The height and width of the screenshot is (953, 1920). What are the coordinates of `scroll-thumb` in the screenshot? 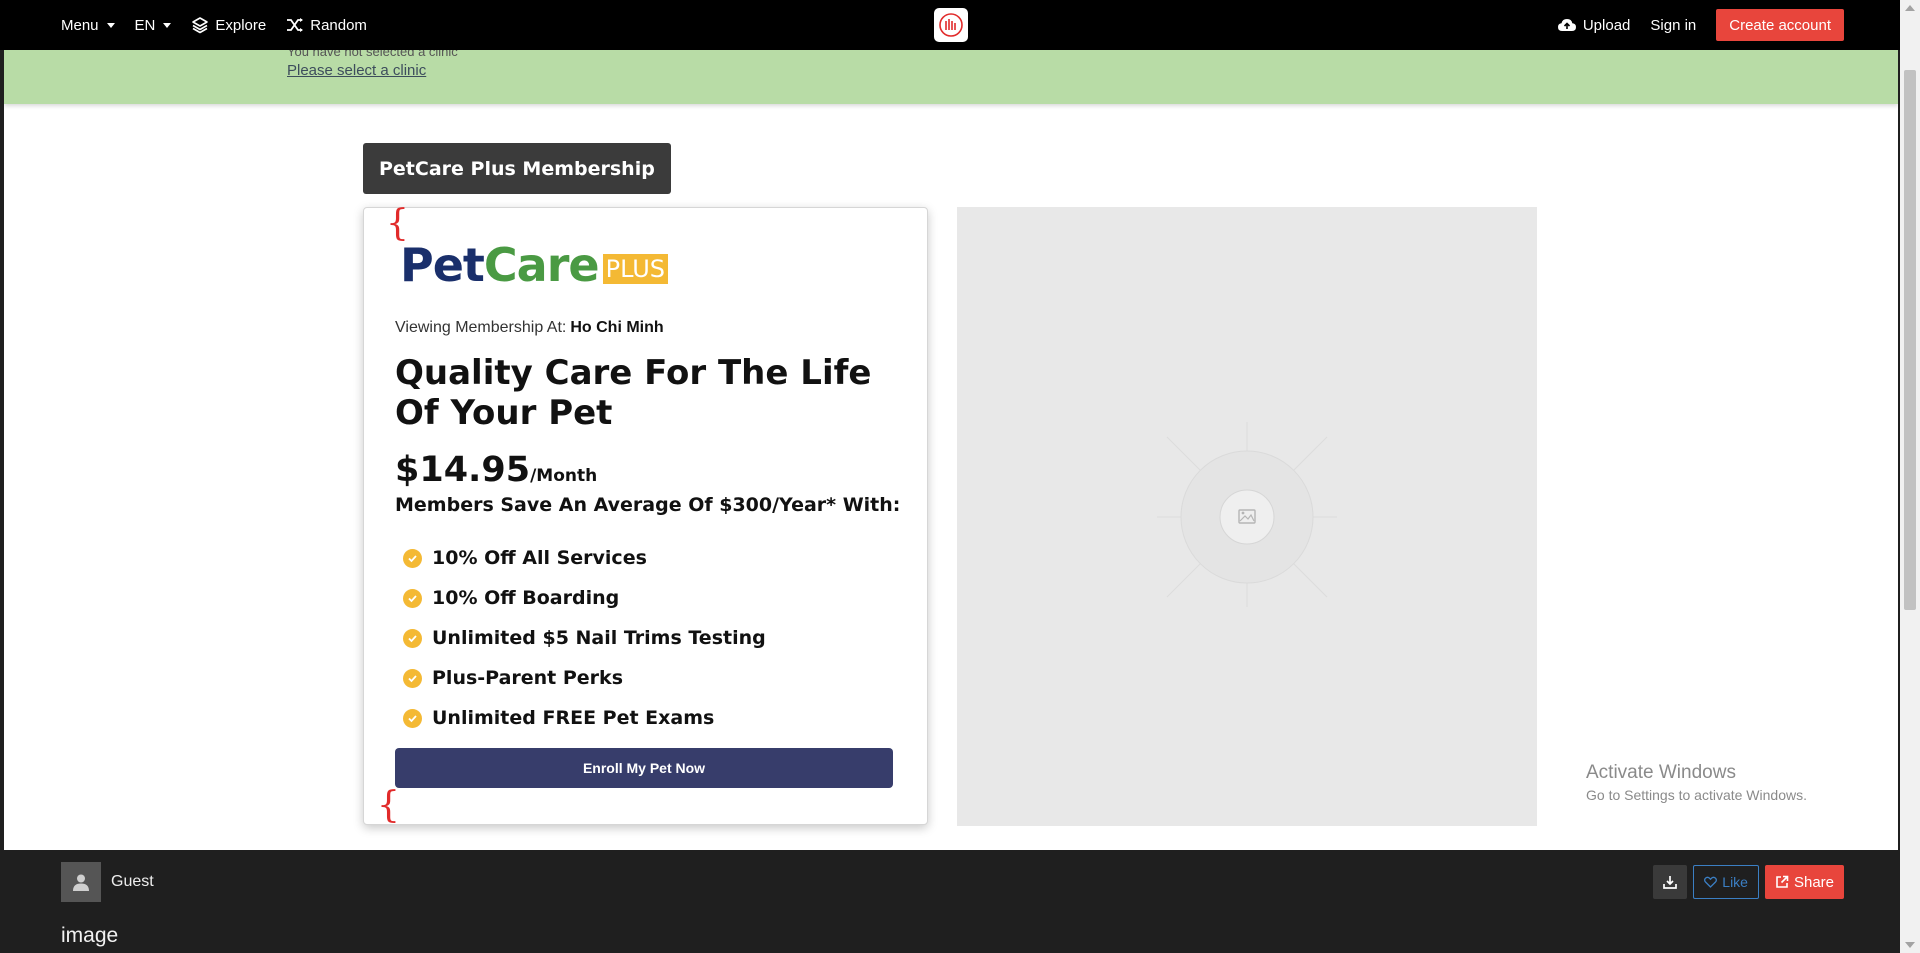 It's located at (1910, 340).